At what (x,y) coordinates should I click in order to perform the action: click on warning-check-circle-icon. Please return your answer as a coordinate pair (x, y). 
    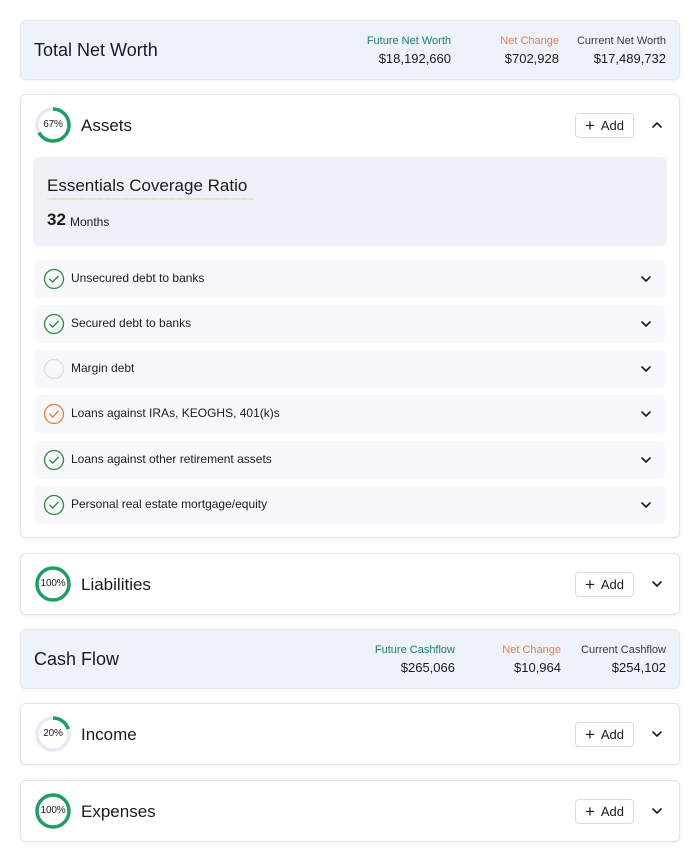
    Looking at the image, I should click on (54, 414).